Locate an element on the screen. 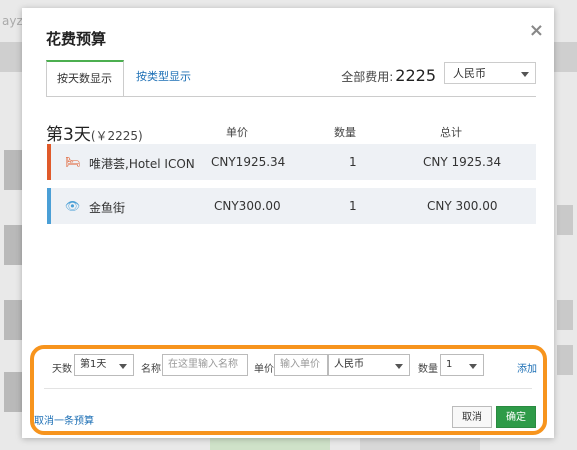  day-header: 第3天(￥2225) 单价 数量 总计 is located at coordinates (291, 132).